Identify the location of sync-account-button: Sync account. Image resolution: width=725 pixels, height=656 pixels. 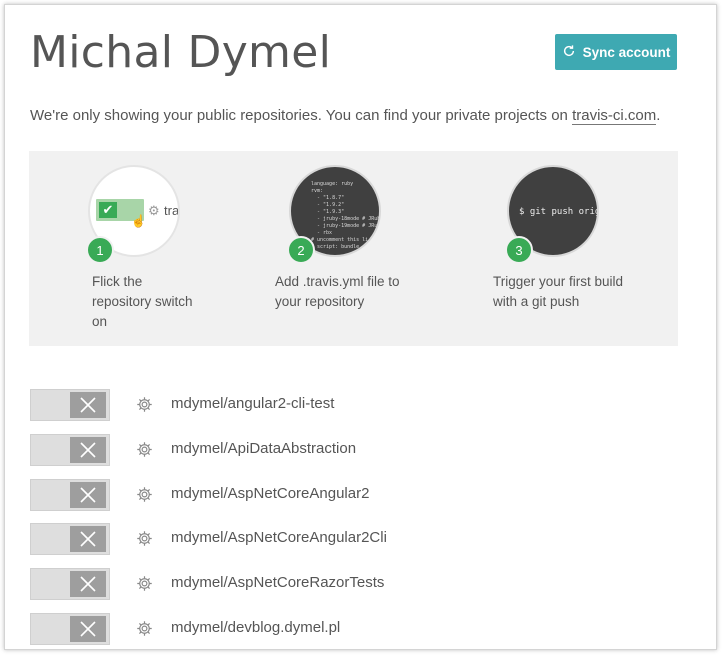
(616, 52).